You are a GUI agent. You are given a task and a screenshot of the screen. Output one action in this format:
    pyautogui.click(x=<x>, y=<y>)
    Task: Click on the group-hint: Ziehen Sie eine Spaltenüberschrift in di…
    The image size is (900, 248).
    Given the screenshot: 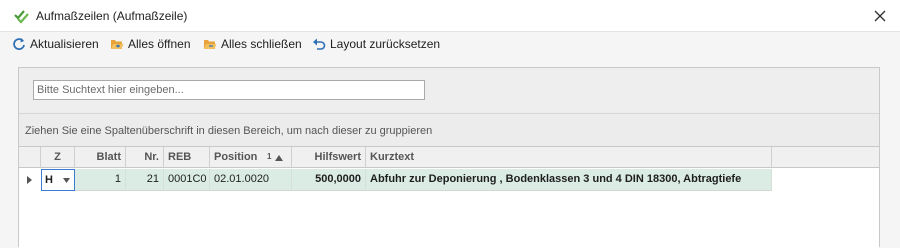 What is the action you would take?
    pyautogui.click(x=229, y=131)
    